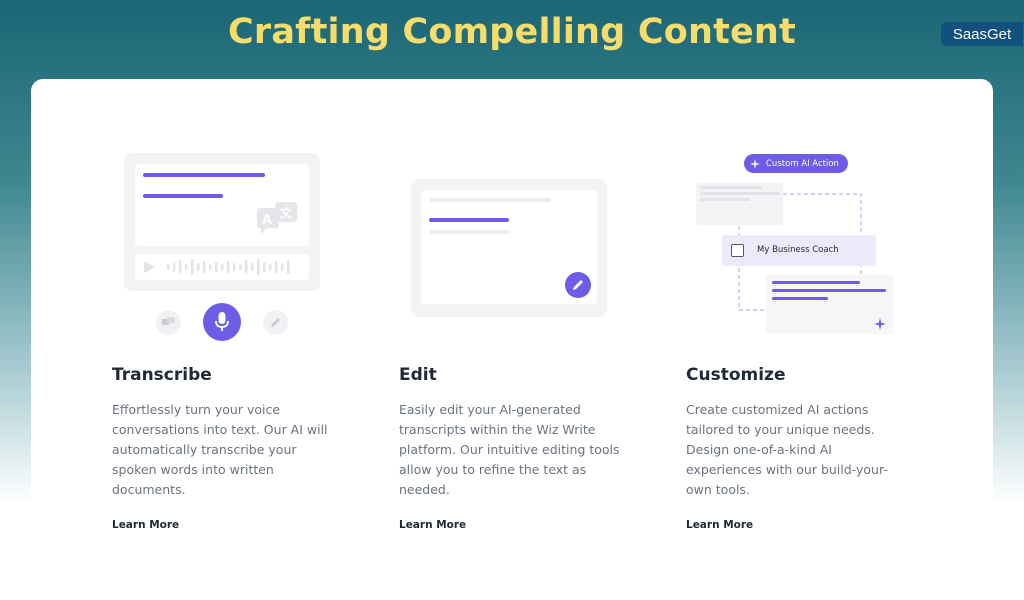 Image resolution: width=1024 pixels, height=600 pixels. What do you see at coordinates (982, 34) in the screenshot?
I see `brand-badge: SaasGet` at bounding box center [982, 34].